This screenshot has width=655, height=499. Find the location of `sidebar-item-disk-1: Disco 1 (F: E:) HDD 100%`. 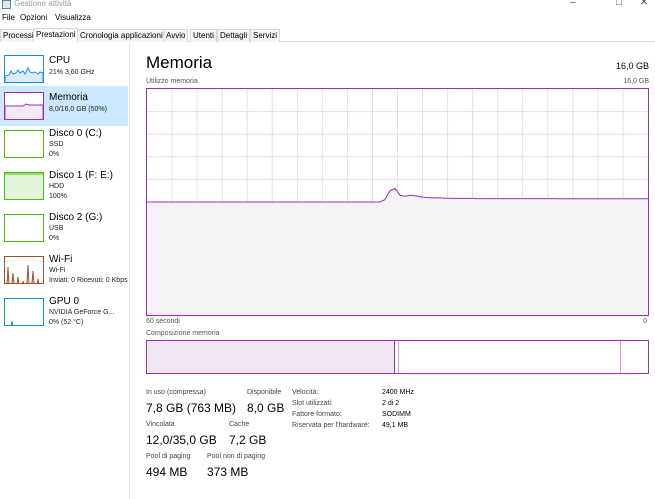

sidebar-item-disk-1: Disco 1 (F: E:) HDD 100% is located at coordinates (64, 190).